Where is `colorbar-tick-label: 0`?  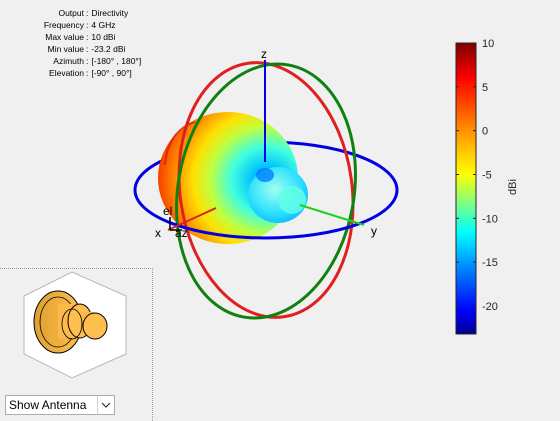
colorbar-tick-label: 0 is located at coordinates (485, 132).